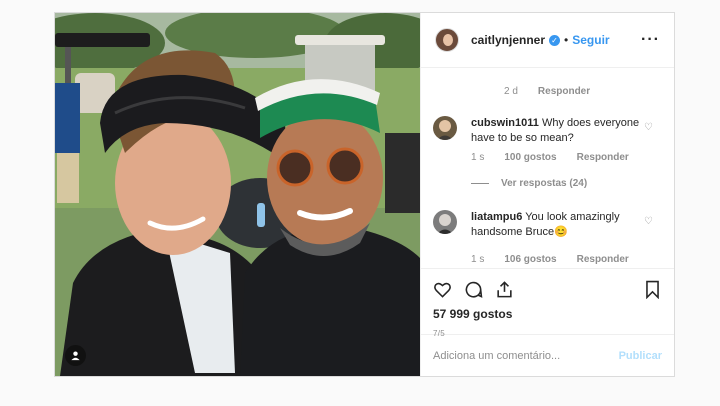  I want to click on comment-meta: 1 s 106 gostos Responder, so click(564, 259).